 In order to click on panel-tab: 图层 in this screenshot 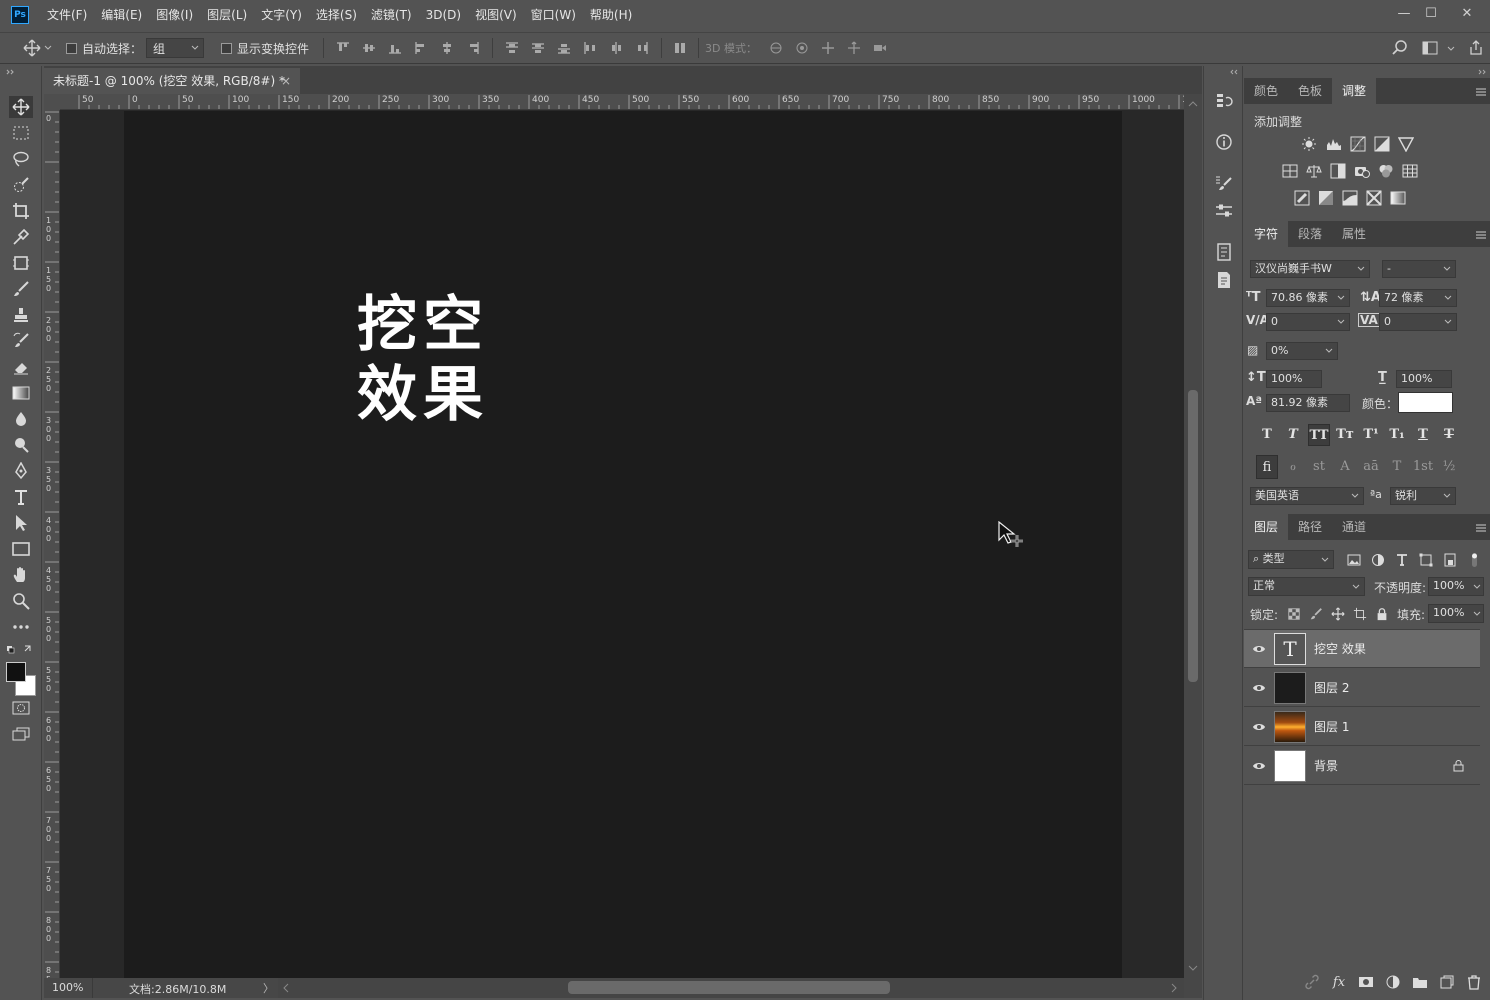, I will do `click(1266, 527)`.